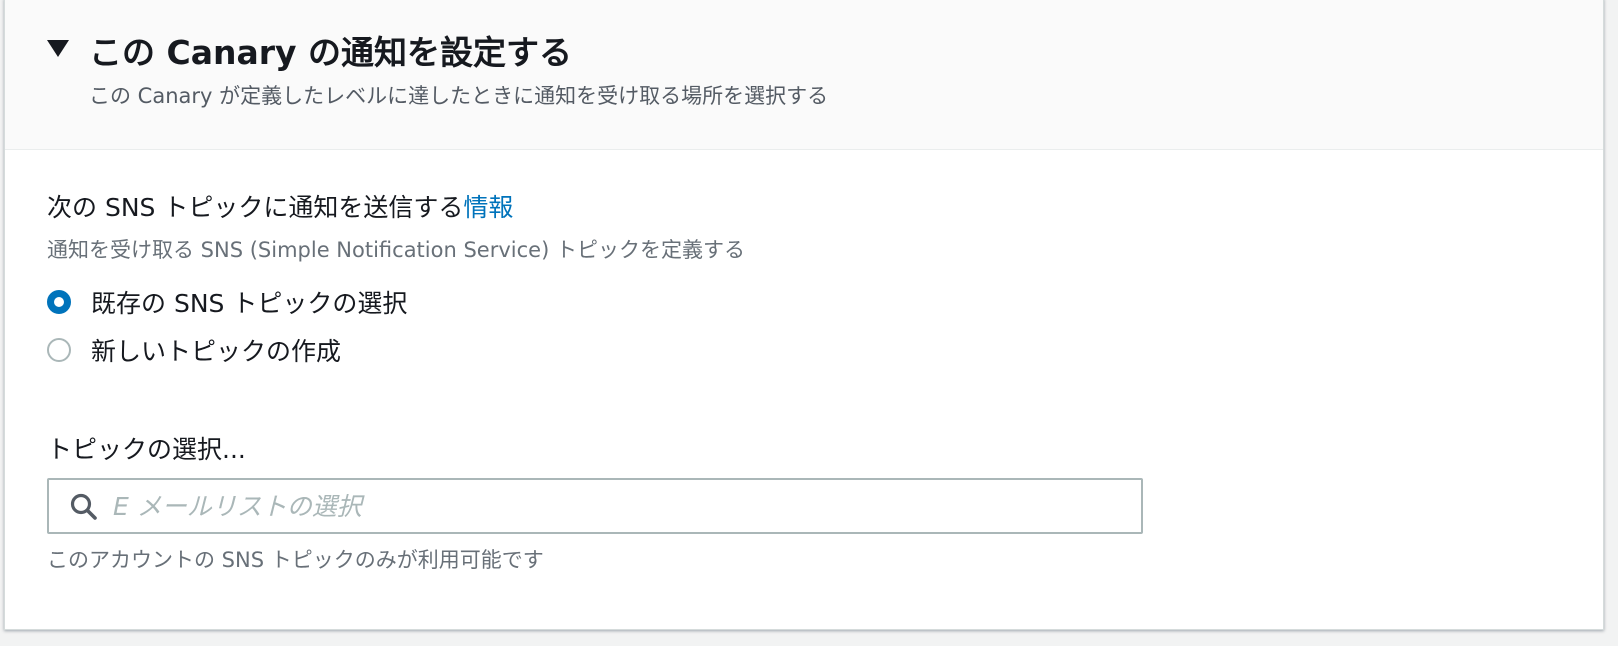 The width and height of the screenshot is (1618, 646). I want to click on panel-title: この Canary の通知を設定する, so click(330, 50).